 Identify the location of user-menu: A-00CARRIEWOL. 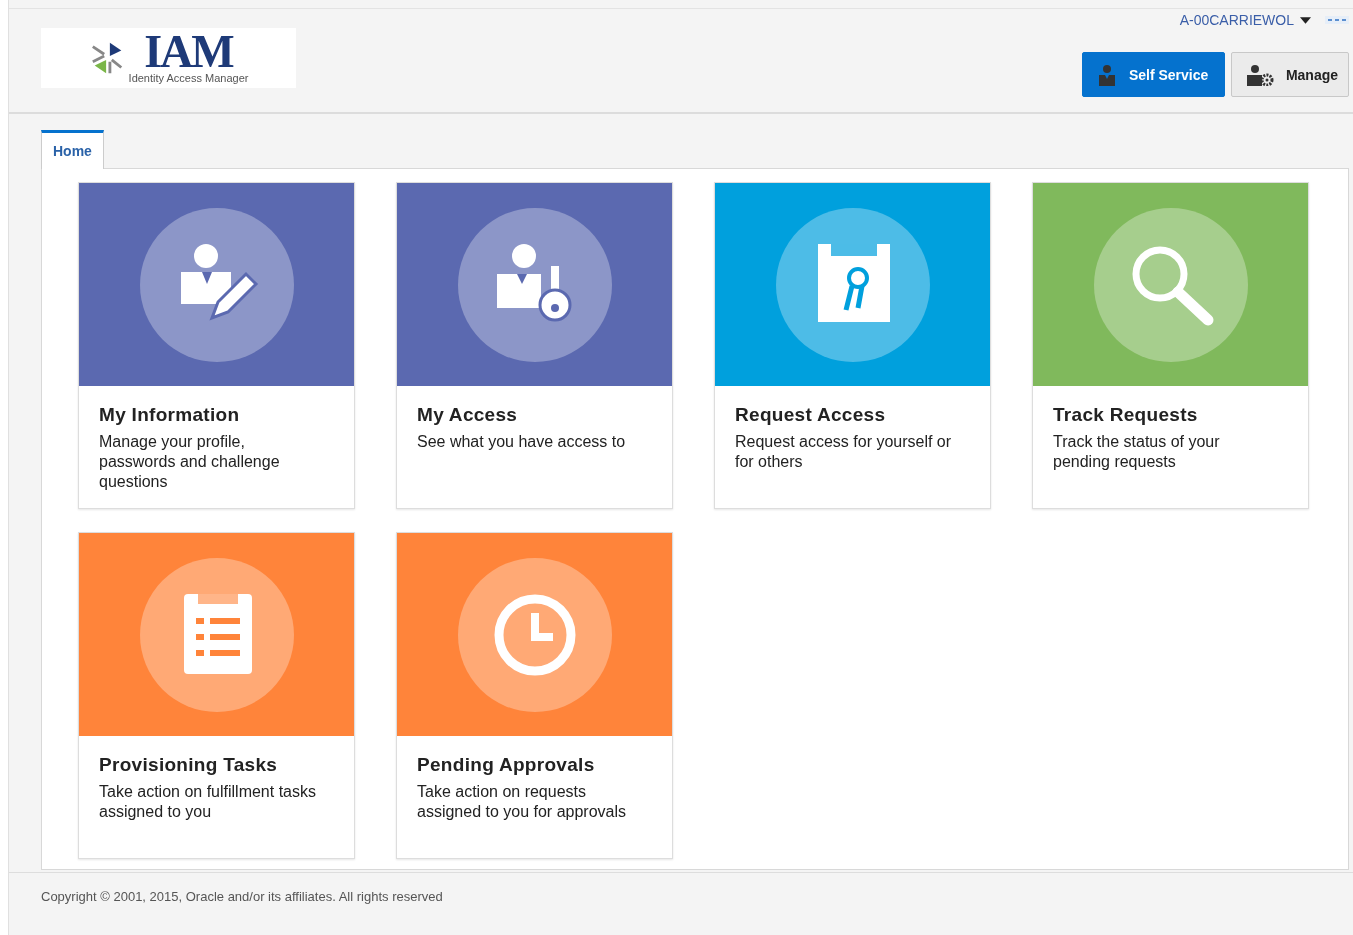
(1245, 20).